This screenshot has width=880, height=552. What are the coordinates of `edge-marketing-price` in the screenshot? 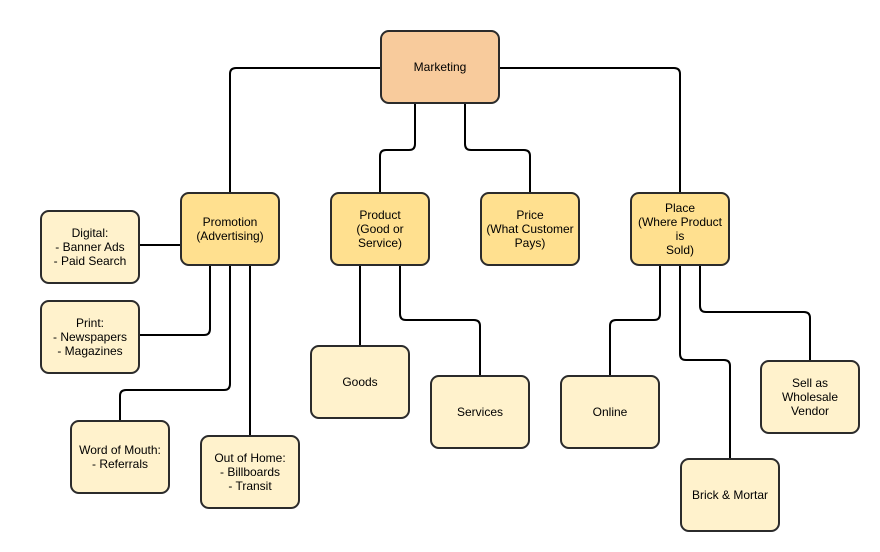 It's located at (497, 148).